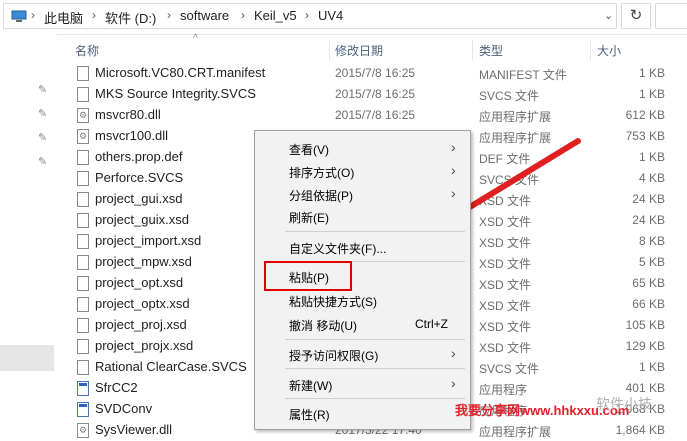 Image resolution: width=687 pixels, height=441 pixels. What do you see at coordinates (311, 386) in the screenshot?
I see `menu-item-label: 新建(W)` at bounding box center [311, 386].